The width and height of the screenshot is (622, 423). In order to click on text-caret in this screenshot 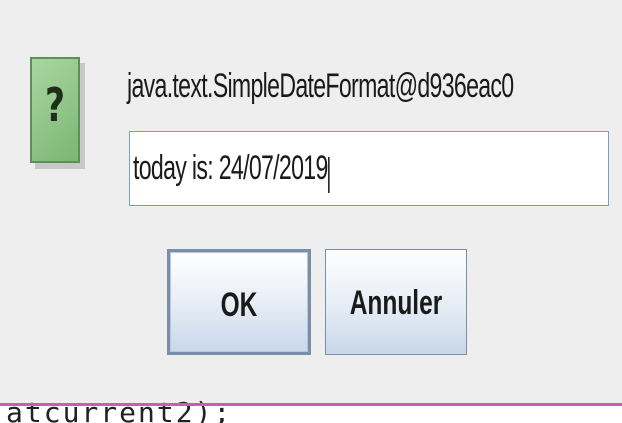, I will do `click(329, 174)`.